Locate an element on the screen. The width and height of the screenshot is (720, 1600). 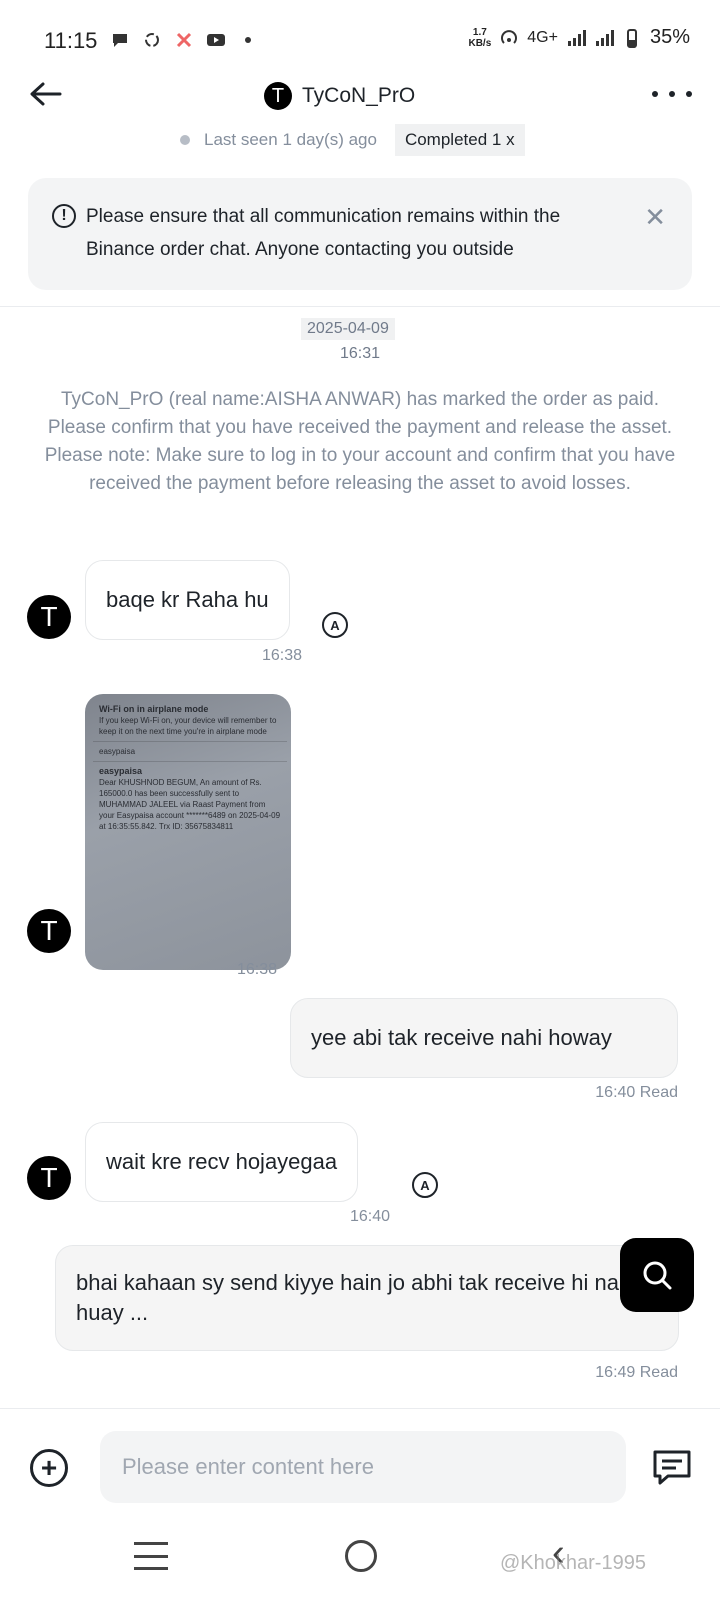
recycle-icon is located at coordinates (152, 40).